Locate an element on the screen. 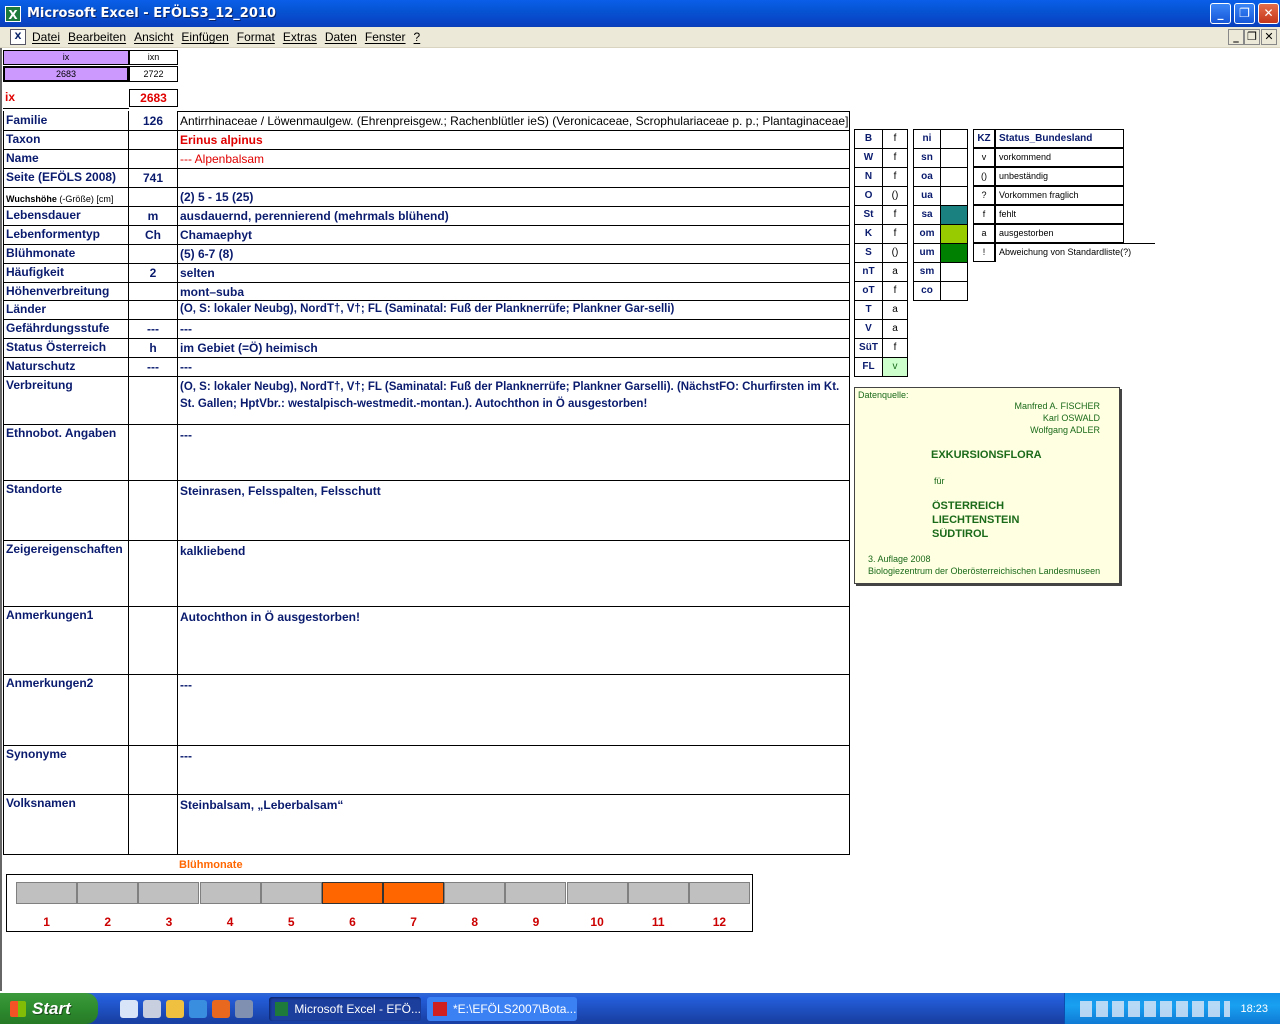 This screenshot has height=1024, width=1280. state-code-O: O is located at coordinates (868, 196).